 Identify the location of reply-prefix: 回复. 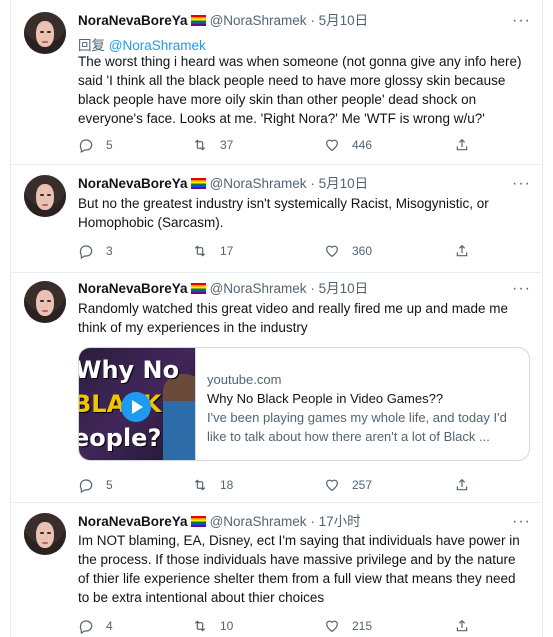
(91, 45).